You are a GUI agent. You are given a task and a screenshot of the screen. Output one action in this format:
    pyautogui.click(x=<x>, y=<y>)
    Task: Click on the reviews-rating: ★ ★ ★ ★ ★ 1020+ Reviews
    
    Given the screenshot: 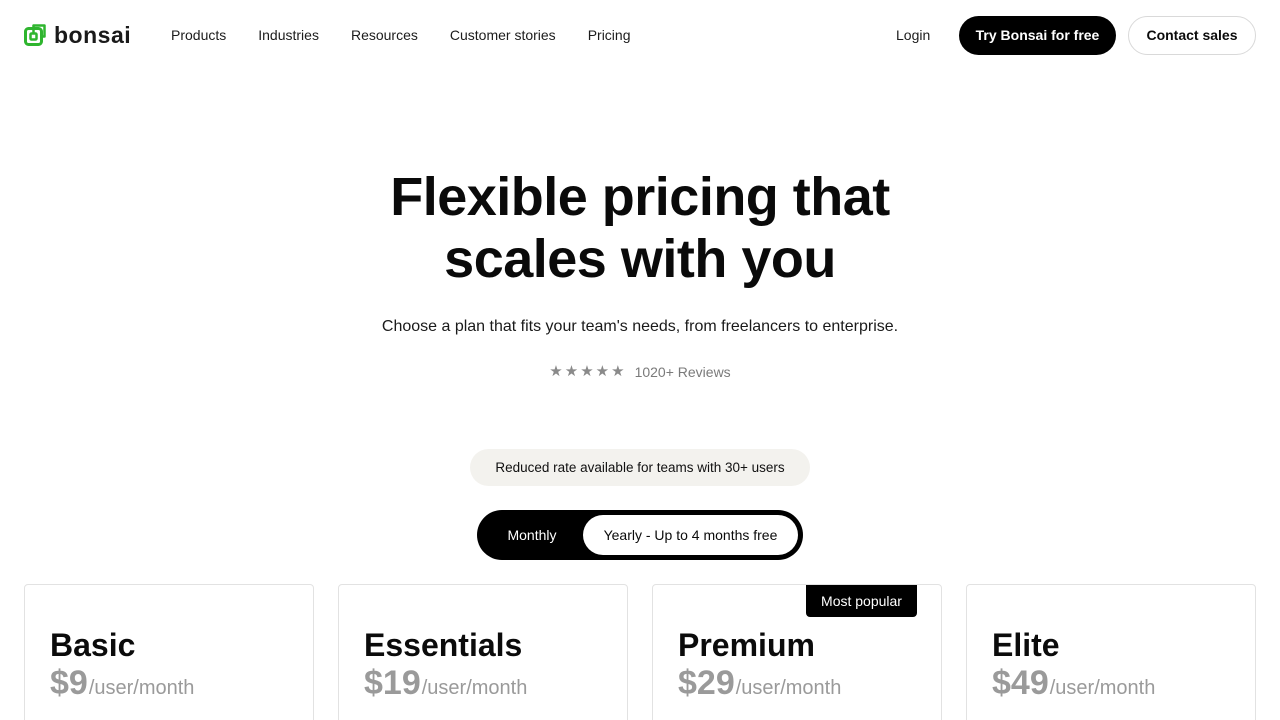 What is the action you would take?
    pyautogui.click(x=640, y=372)
    